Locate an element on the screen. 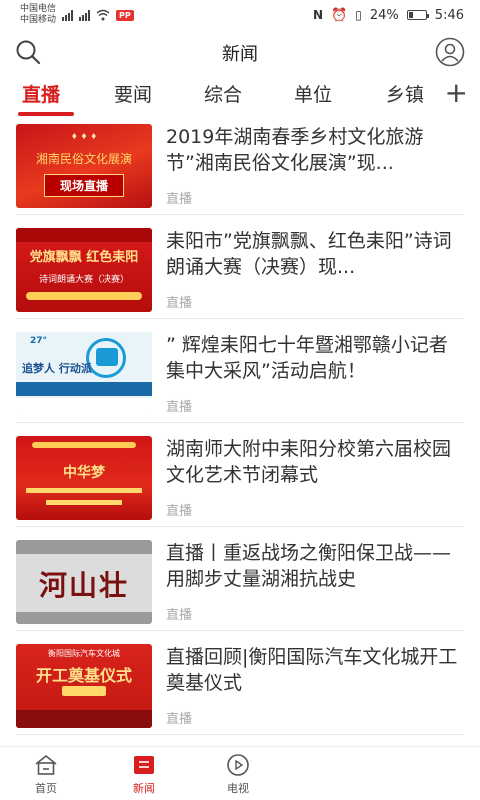 Image resolution: width=480 pixels, height=800 pixels. thumbnail: 中华梦 is located at coordinates (84, 478).